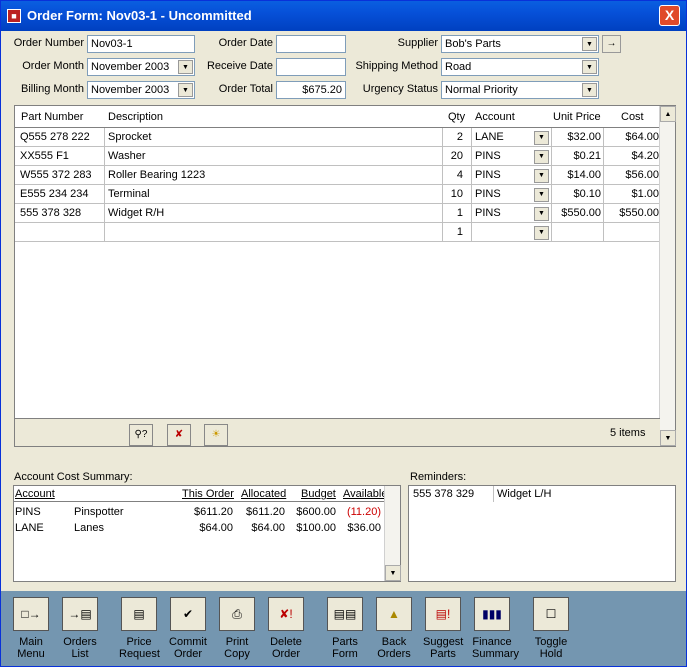  What do you see at coordinates (551, 628) in the screenshot?
I see `toggle-hold-button: ☐ Toggle Hold` at bounding box center [551, 628].